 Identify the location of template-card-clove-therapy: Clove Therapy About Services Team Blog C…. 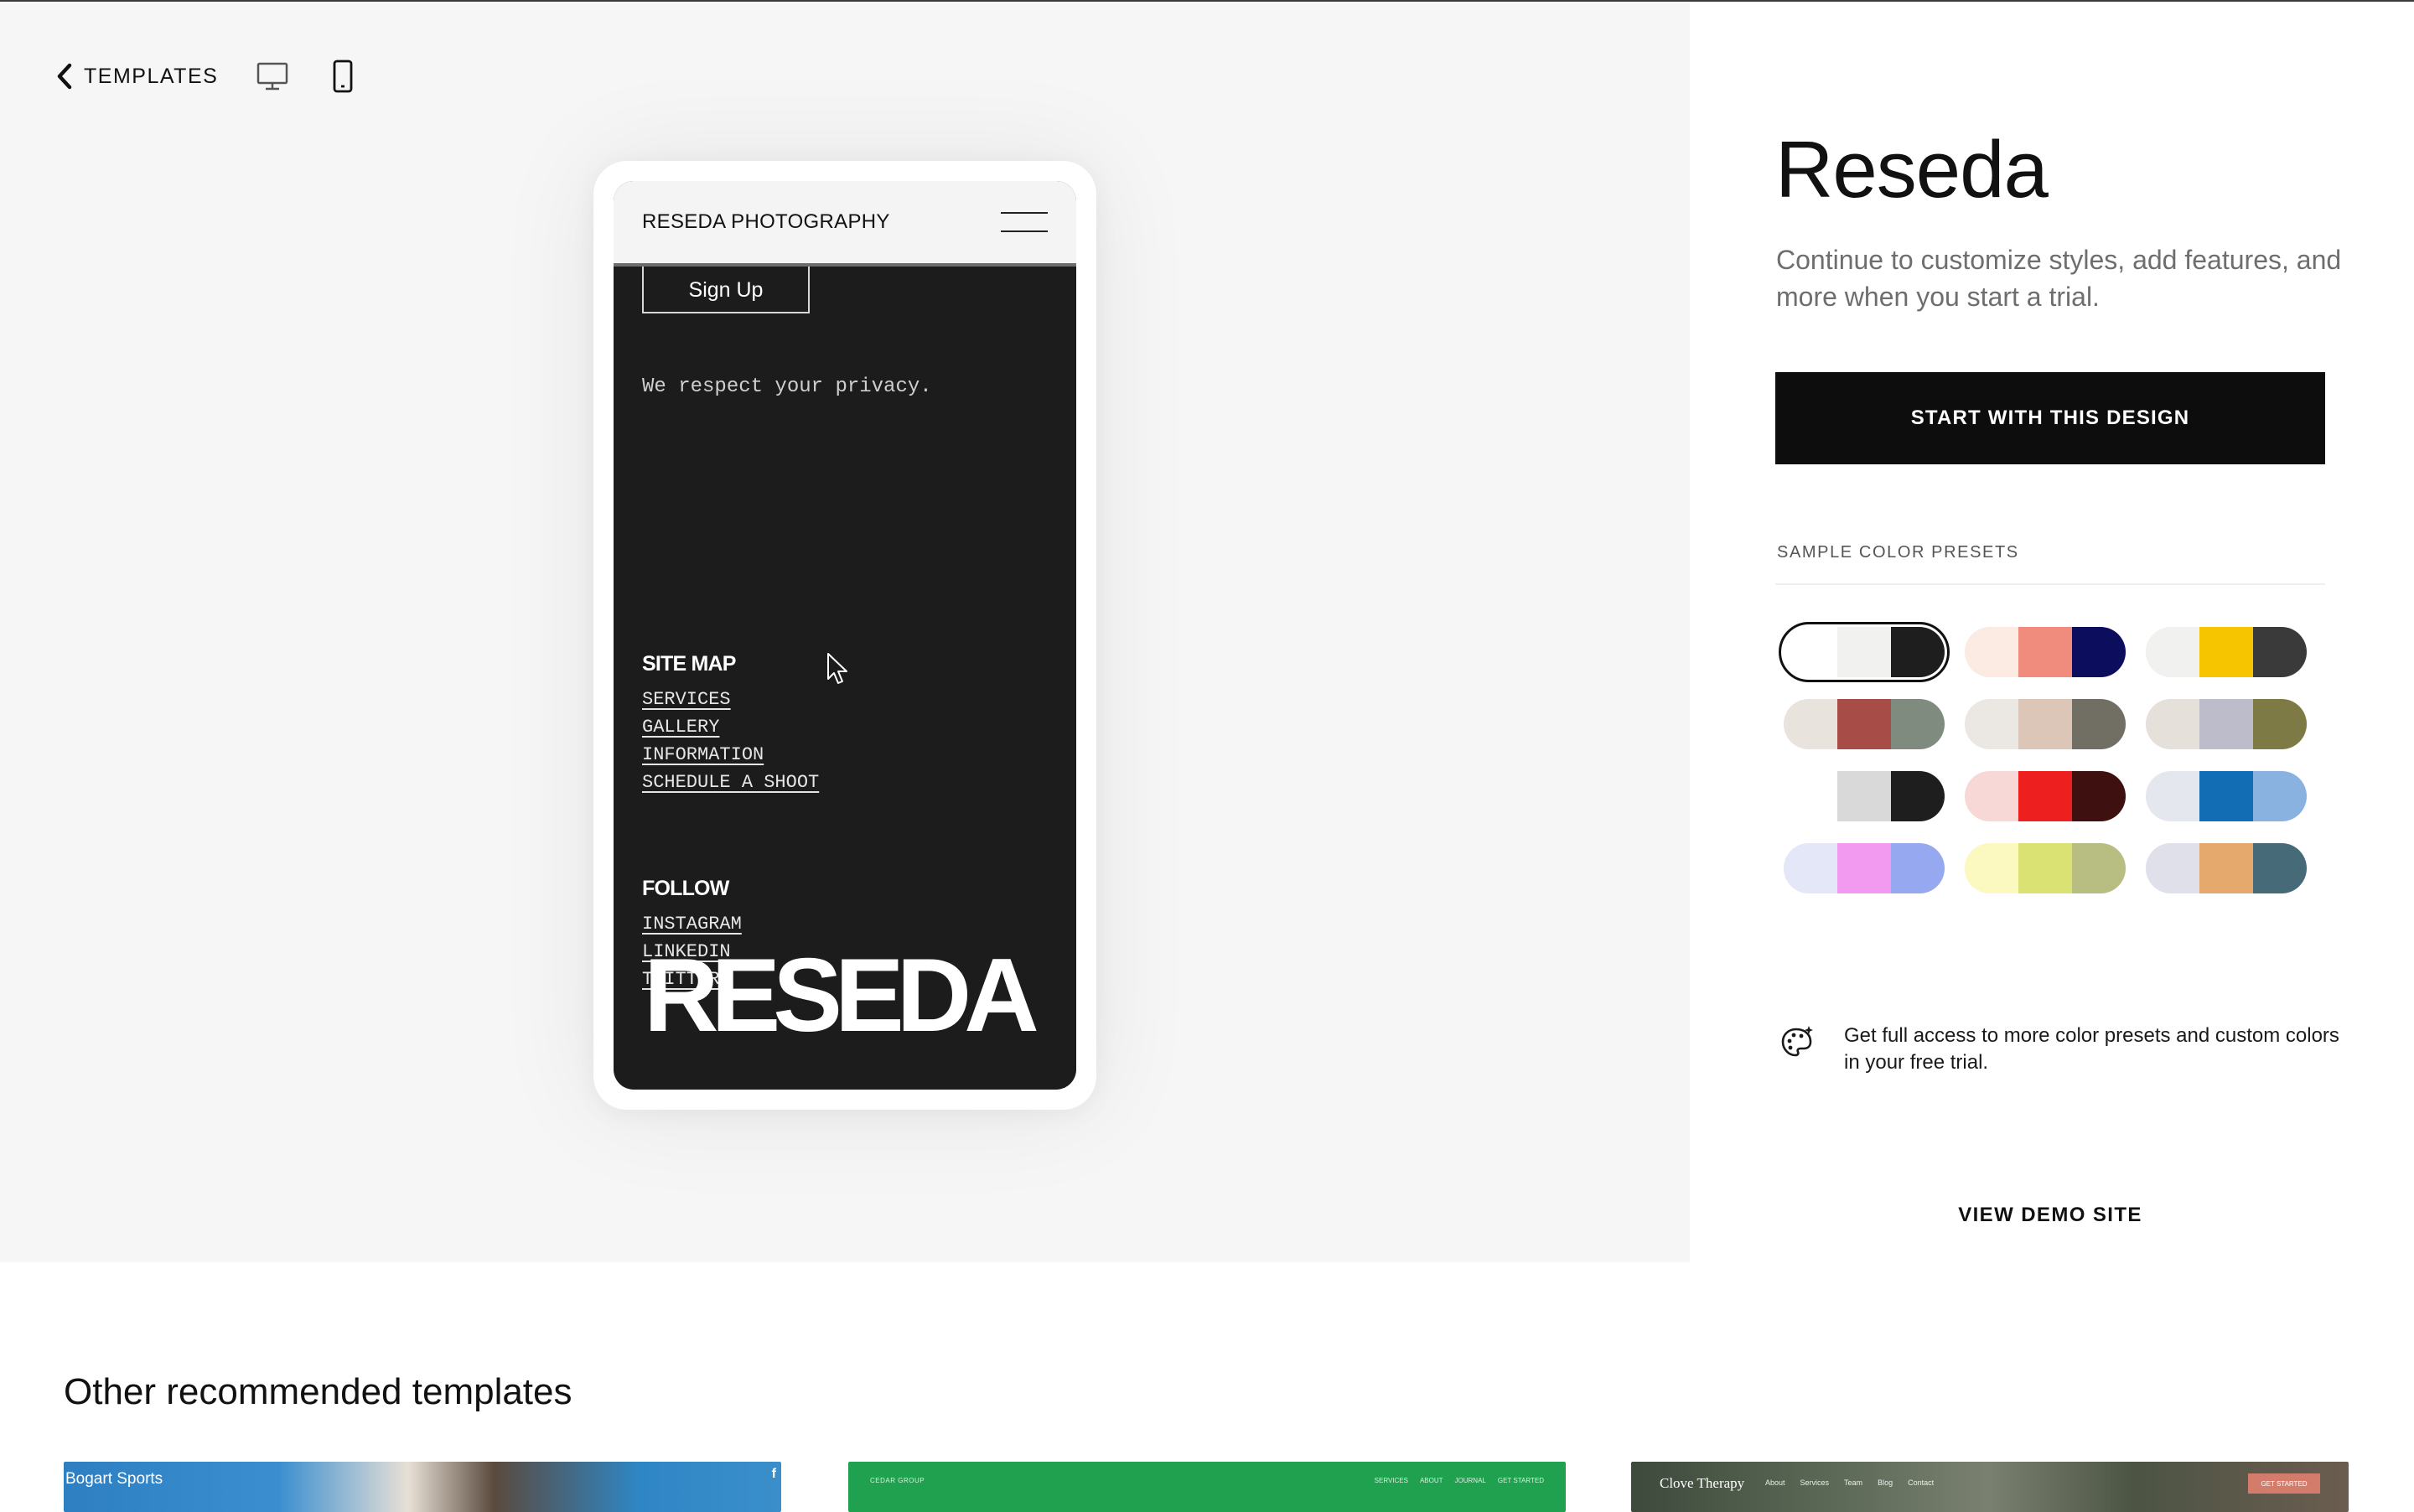
(1990, 1487).